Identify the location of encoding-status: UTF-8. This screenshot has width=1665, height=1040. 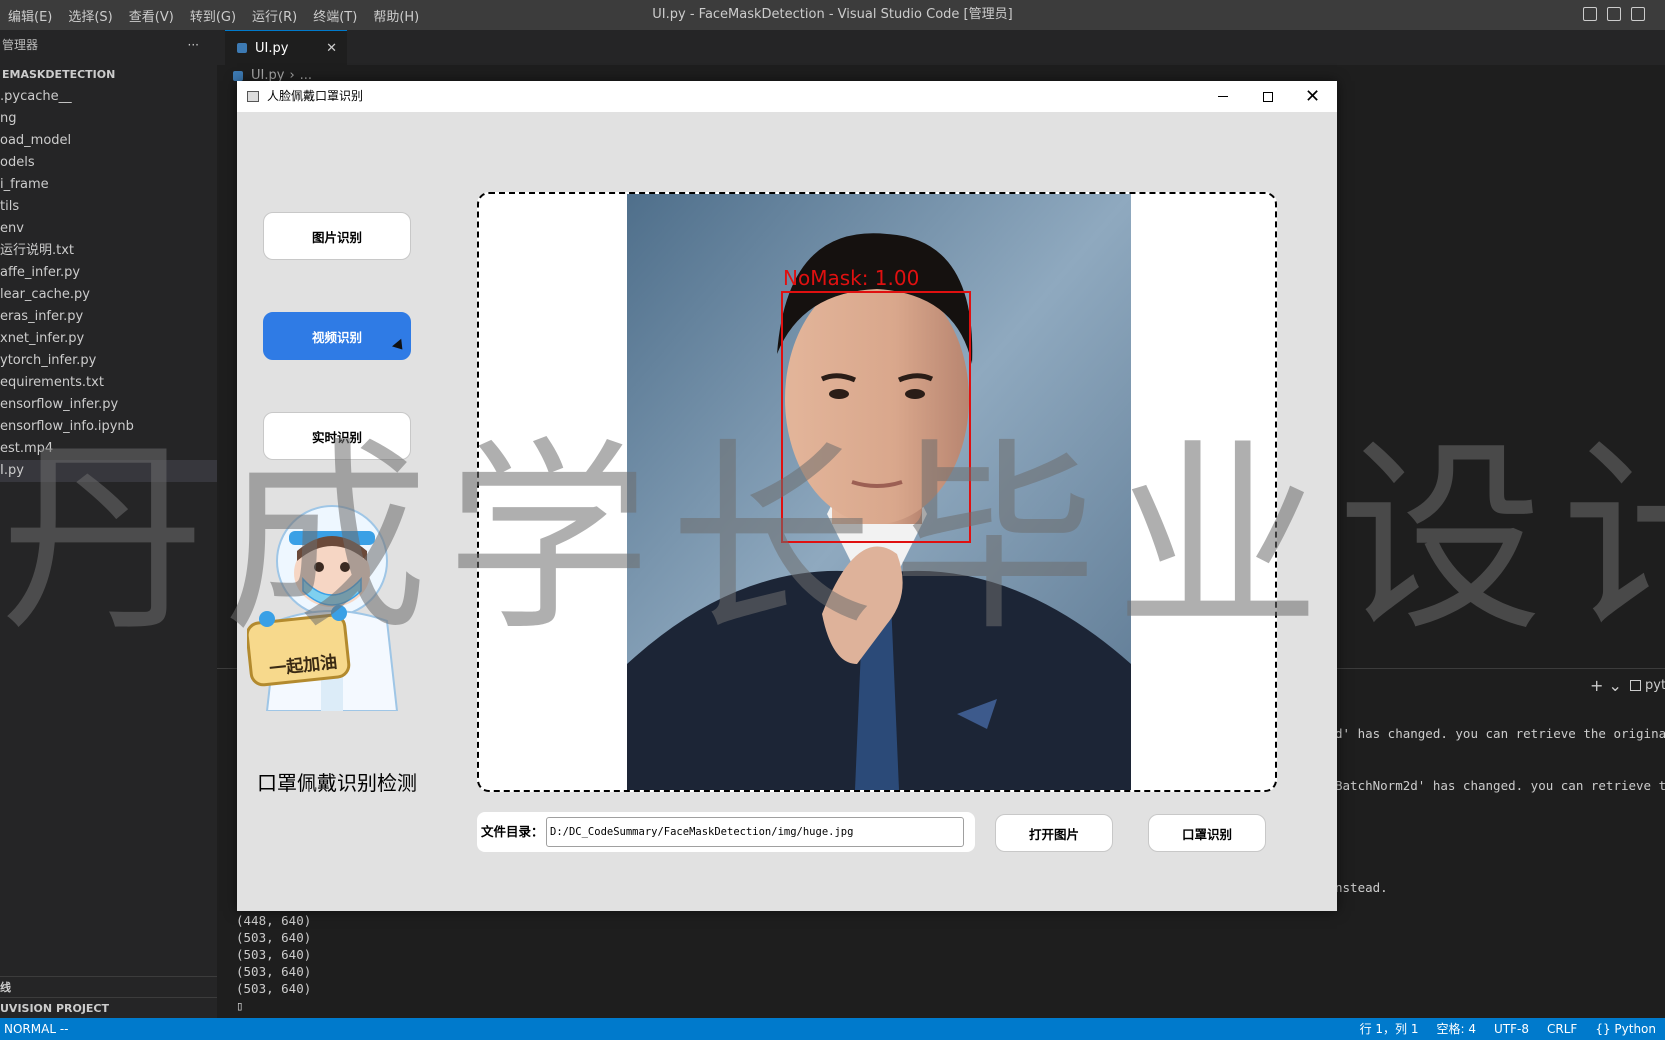
(1511, 1029).